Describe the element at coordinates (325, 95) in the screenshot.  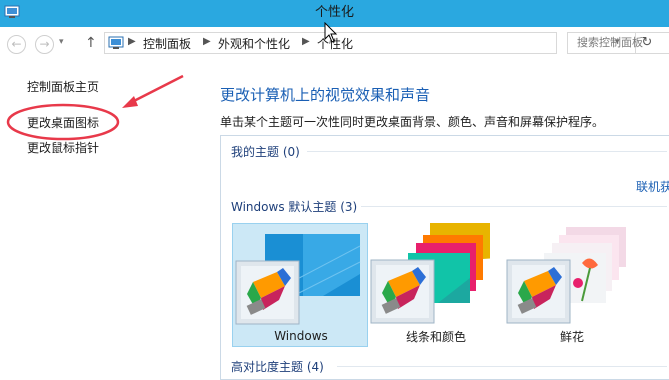
I see `page-title: 更改计算机上的视觉效果和声音` at that location.